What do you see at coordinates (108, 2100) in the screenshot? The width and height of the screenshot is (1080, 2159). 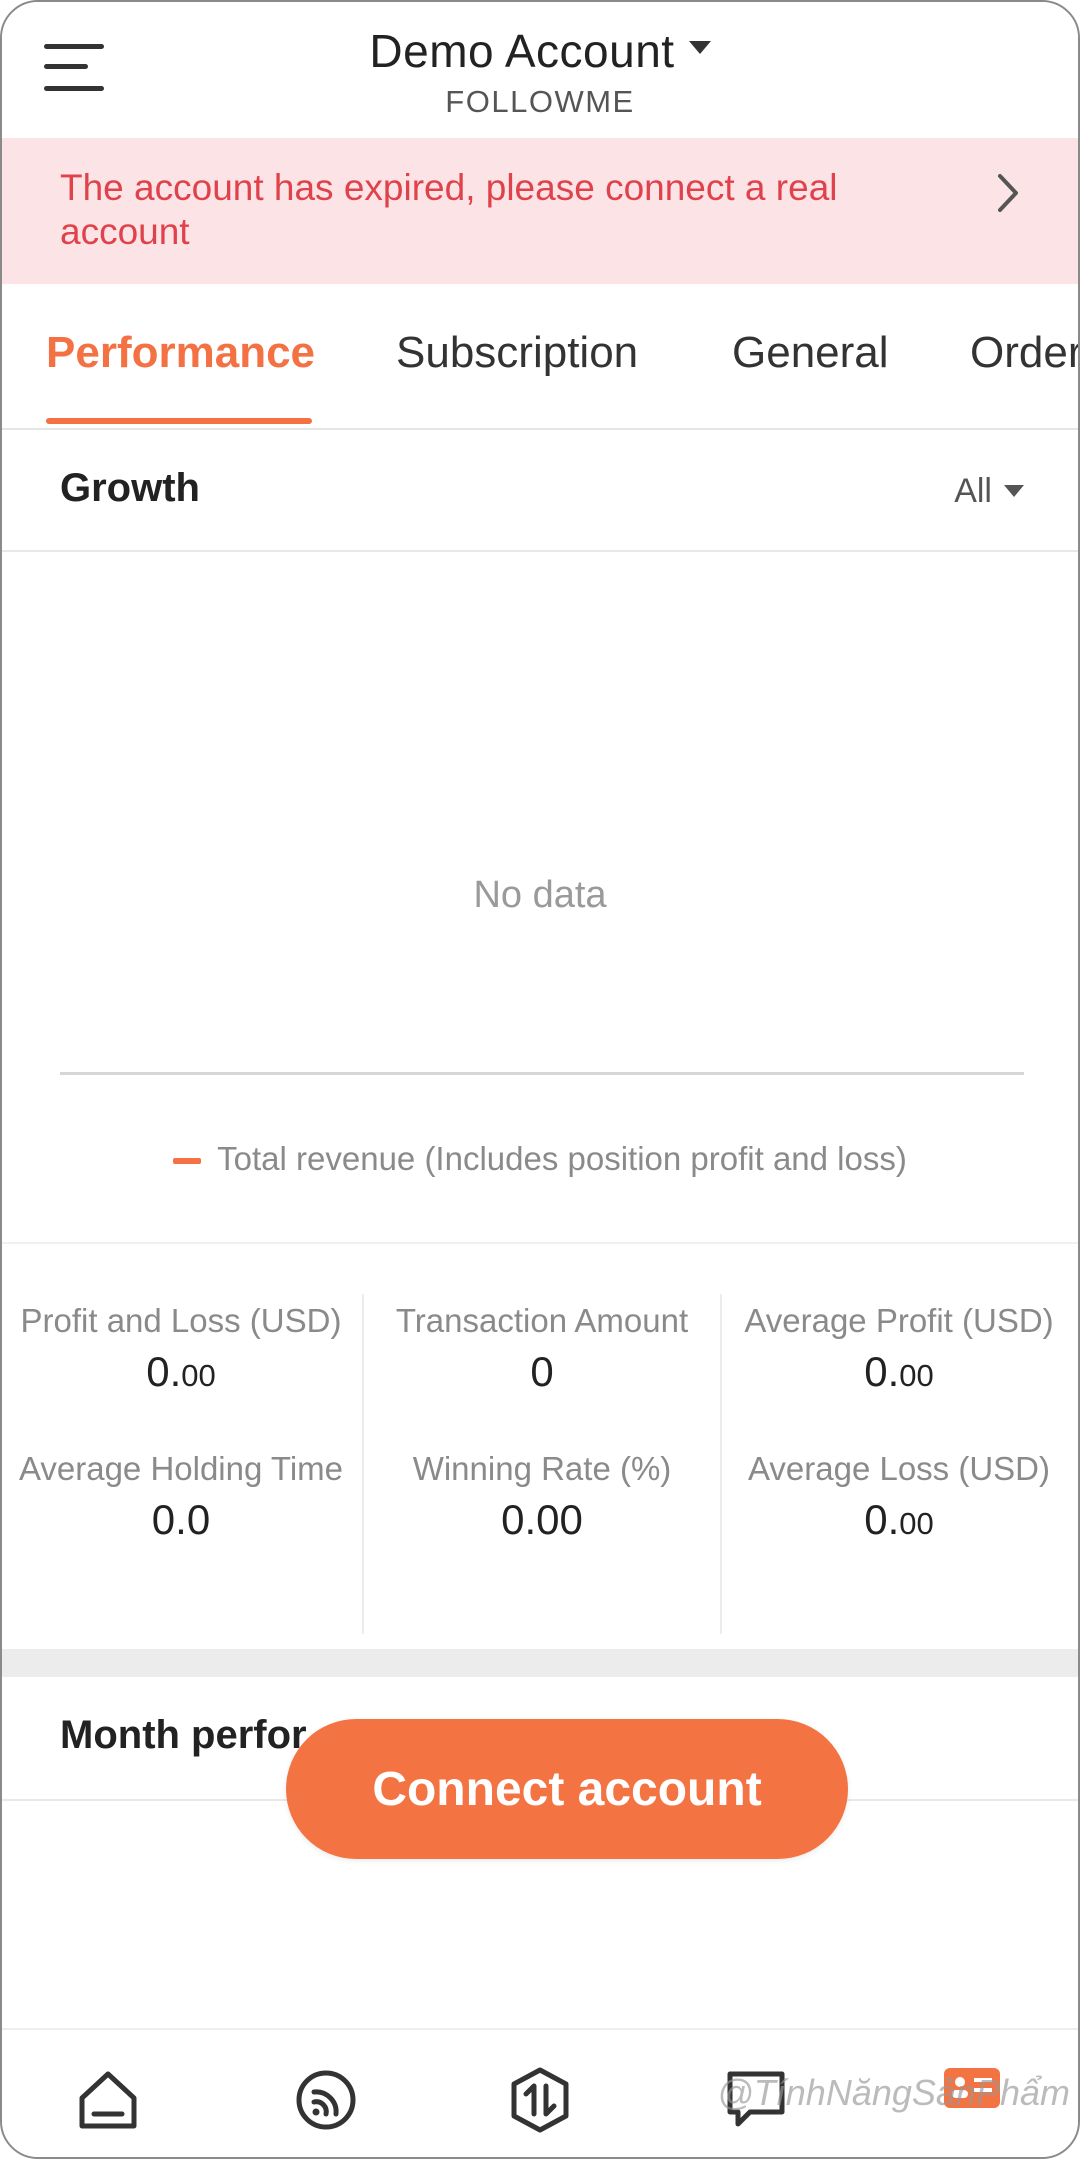 I see `home-icon` at bounding box center [108, 2100].